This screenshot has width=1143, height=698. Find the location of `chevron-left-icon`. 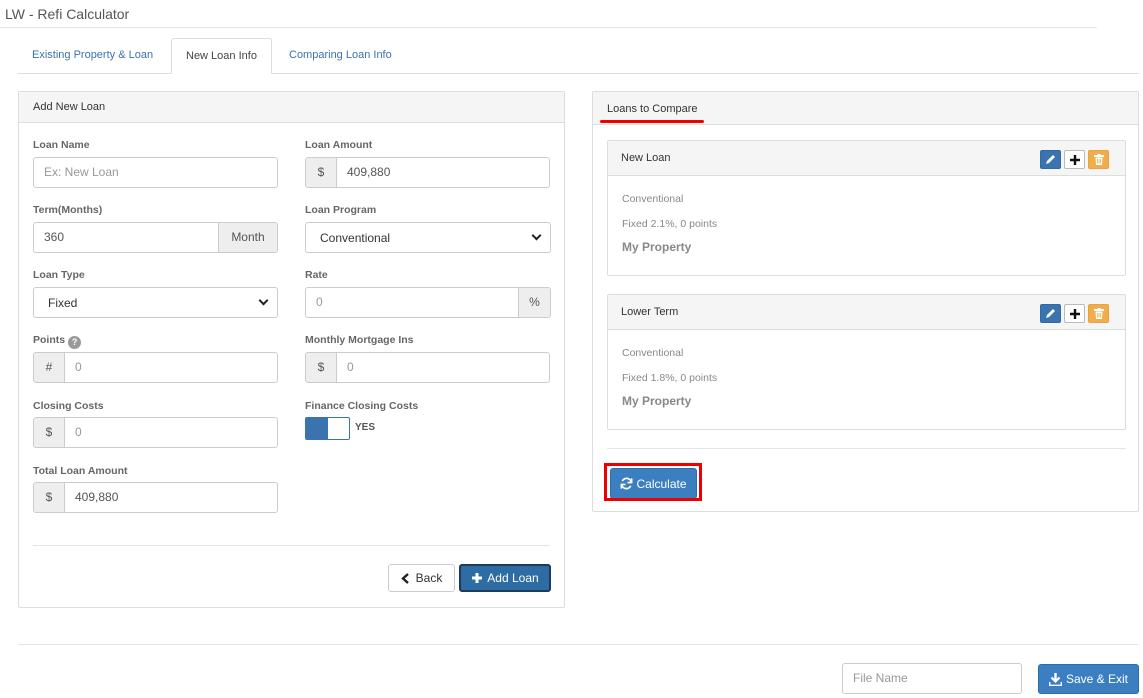

chevron-left-icon is located at coordinates (404, 578).